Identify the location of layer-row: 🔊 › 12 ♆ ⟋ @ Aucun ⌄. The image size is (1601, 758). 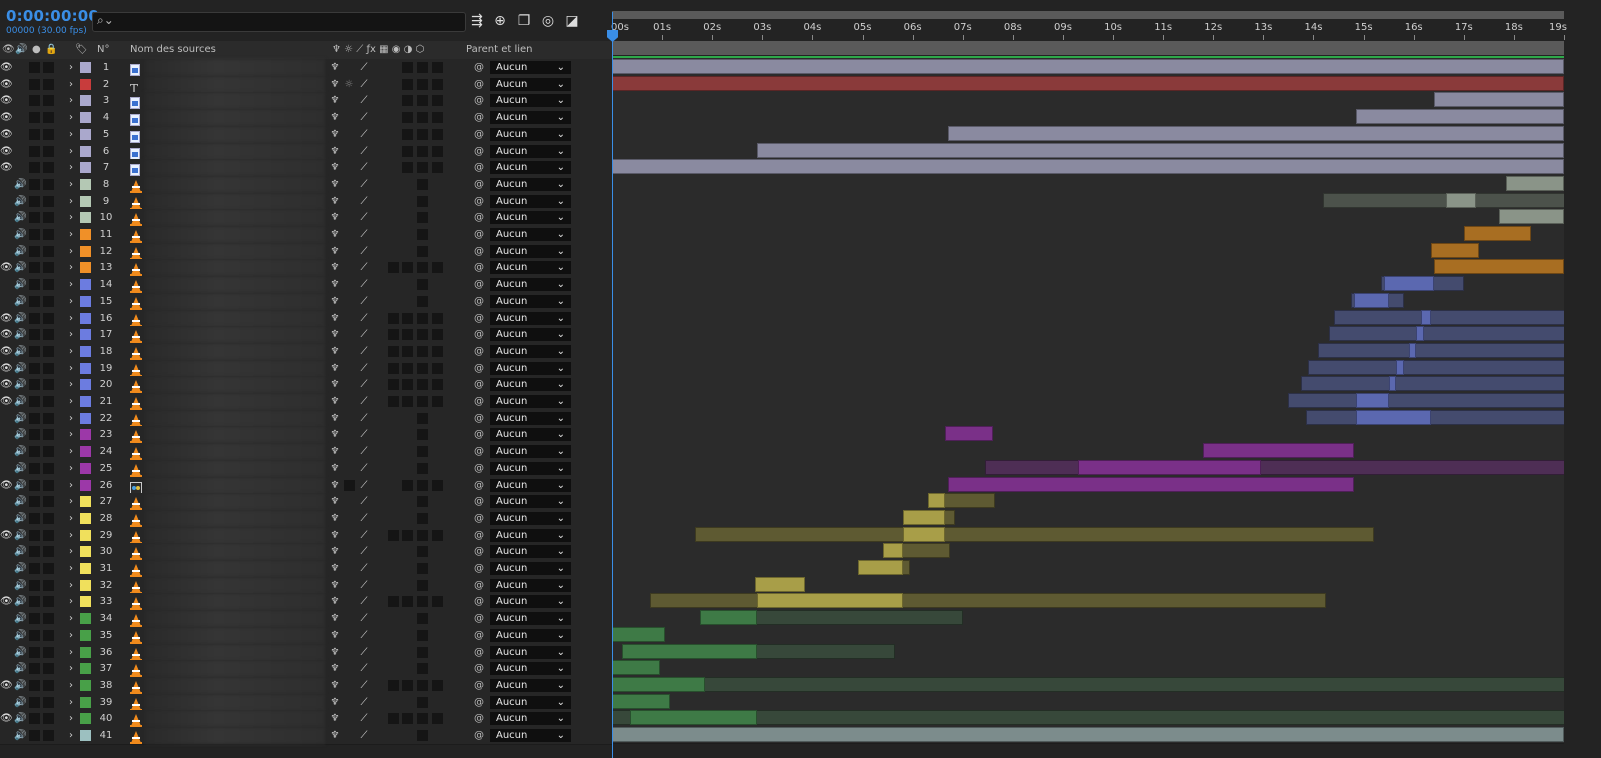
(306, 251).